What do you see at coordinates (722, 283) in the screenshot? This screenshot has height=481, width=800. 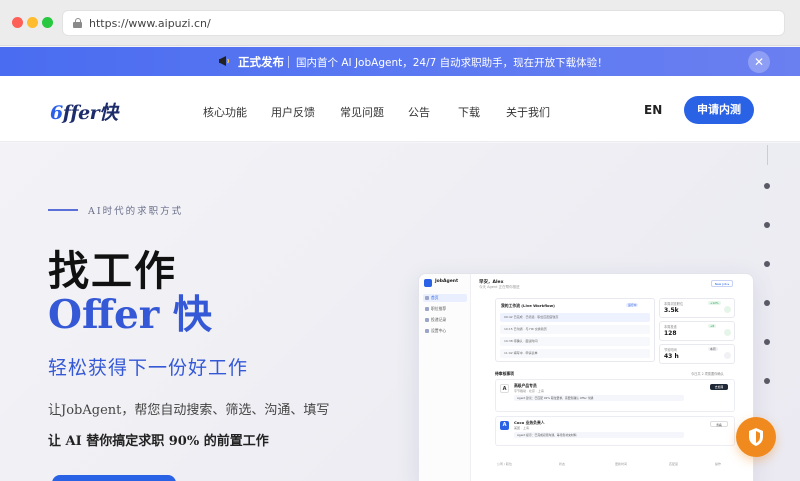 I see `preview-top-button: New Job ▸` at bounding box center [722, 283].